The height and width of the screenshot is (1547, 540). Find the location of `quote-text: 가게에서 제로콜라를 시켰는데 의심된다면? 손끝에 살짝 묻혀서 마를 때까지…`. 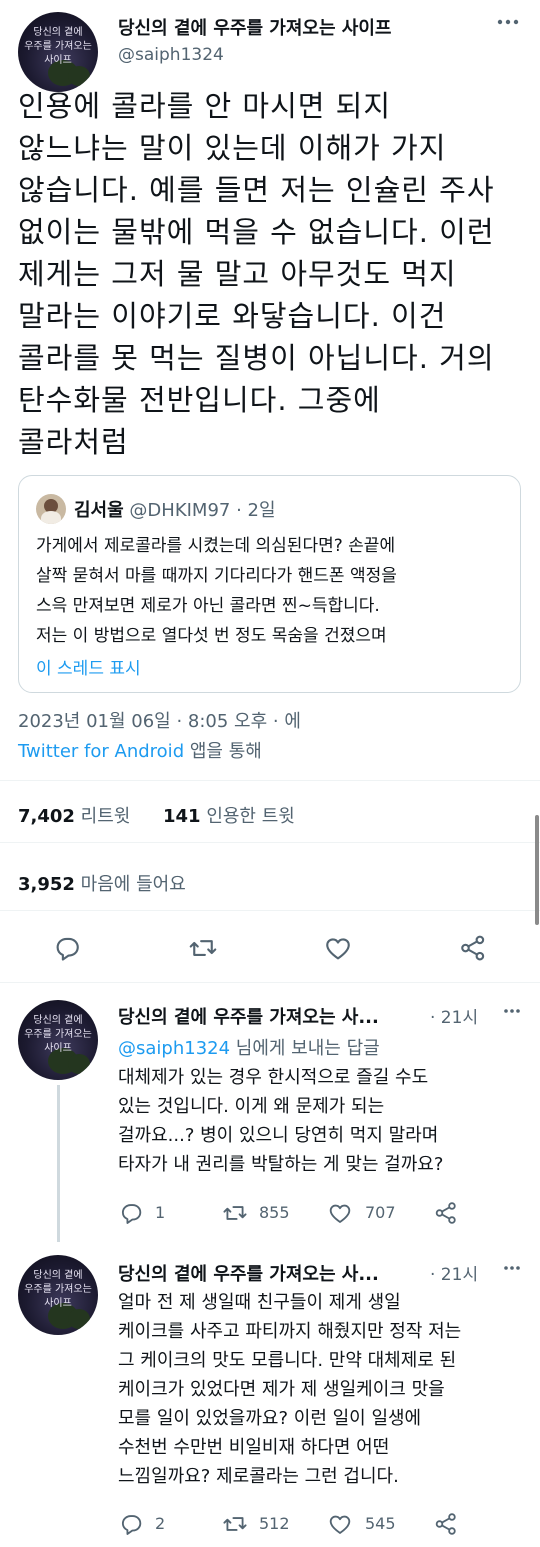

quote-text: 가게에서 제로콜라를 시켰는데 의심된다면? 손끝에 살짝 묻혀서 마를 때까지… is located at coordinates (216, 591).